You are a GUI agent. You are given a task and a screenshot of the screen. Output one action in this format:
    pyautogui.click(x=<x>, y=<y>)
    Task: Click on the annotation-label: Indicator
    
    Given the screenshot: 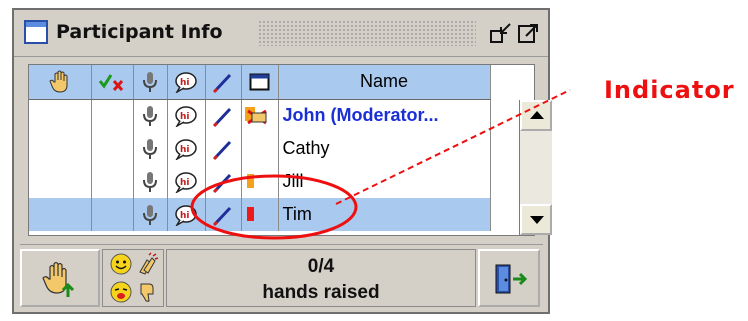 What is the action you would take?
    pyautogui.click(x=669, y=90)
    